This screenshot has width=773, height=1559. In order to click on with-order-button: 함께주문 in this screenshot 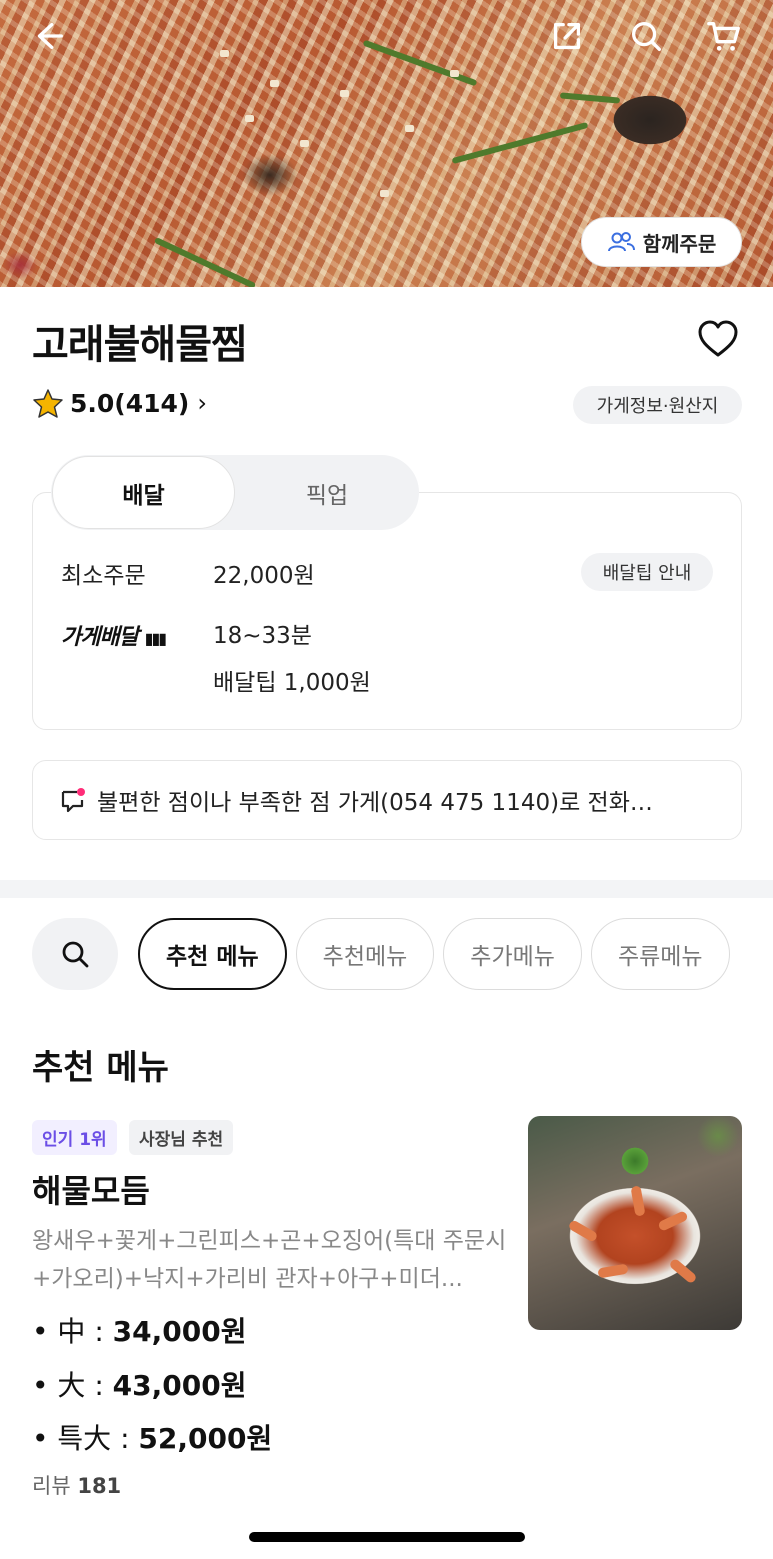, I will do `click(661, 242)`.